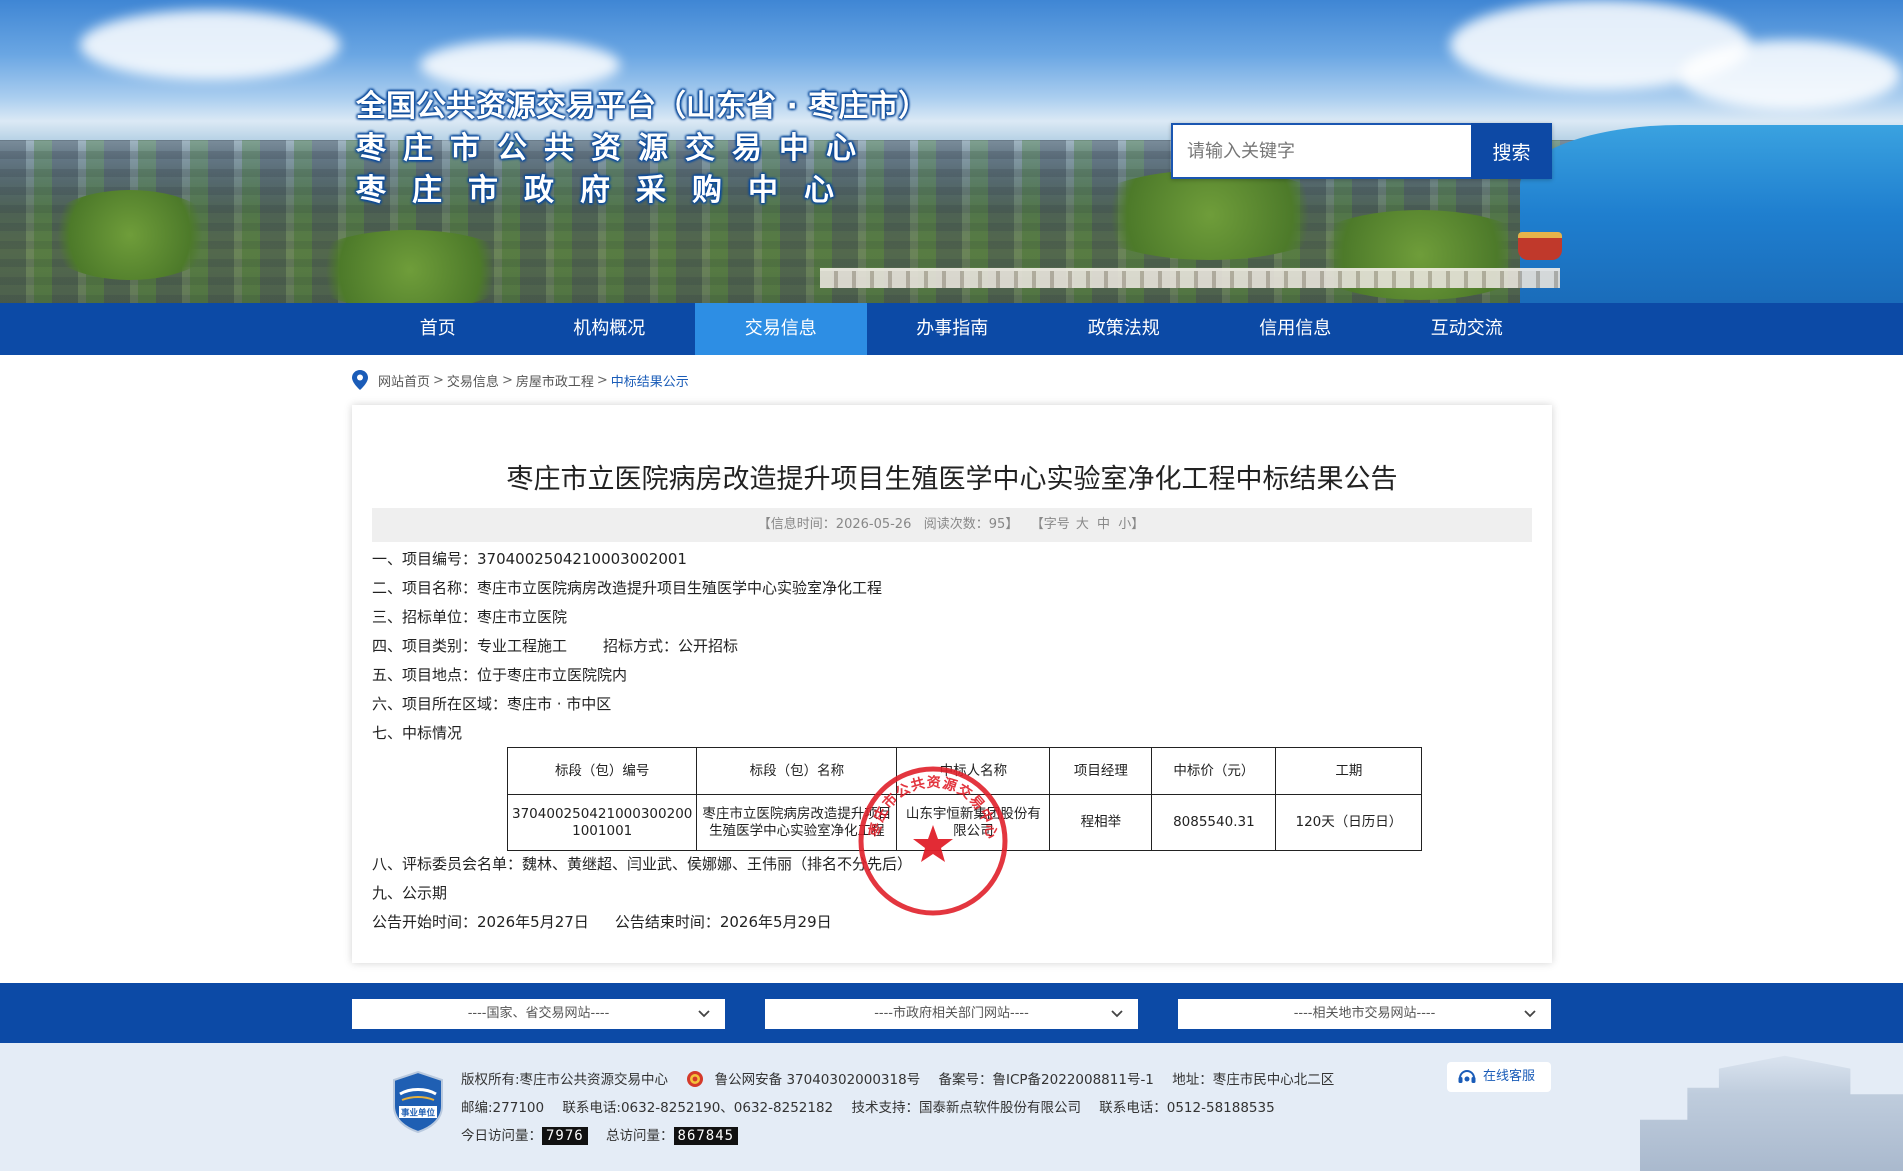  I want to click on project-type: 四、项目类别：专业工程施工, so click(470, 646).